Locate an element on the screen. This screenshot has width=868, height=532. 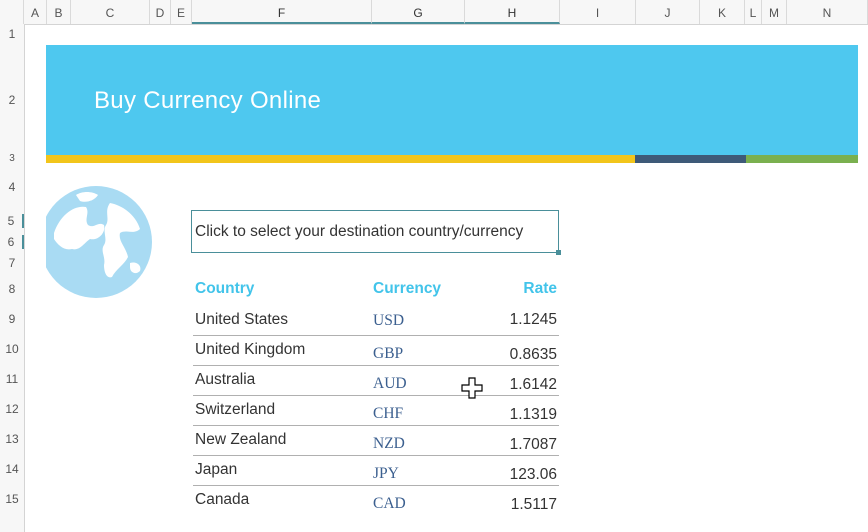
stripe-yellow is located at coordinates (340, 159).